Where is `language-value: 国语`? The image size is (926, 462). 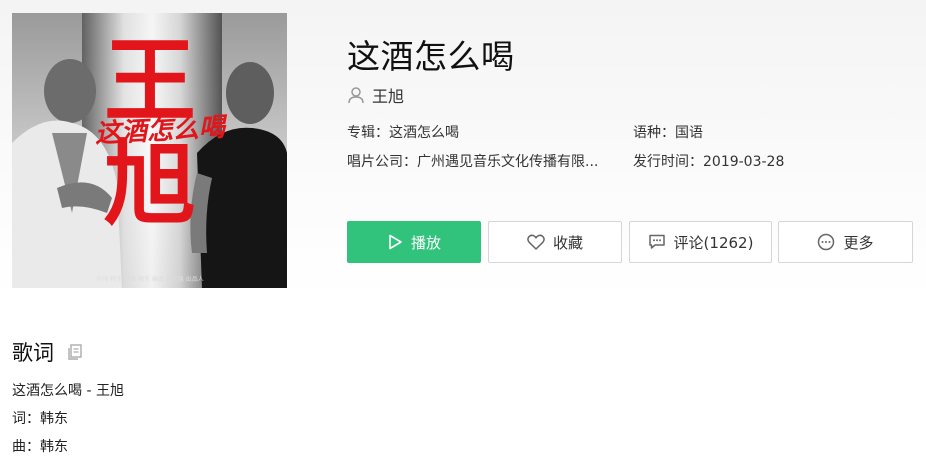 language-value: 国语 is located at coordinates (689, 133).